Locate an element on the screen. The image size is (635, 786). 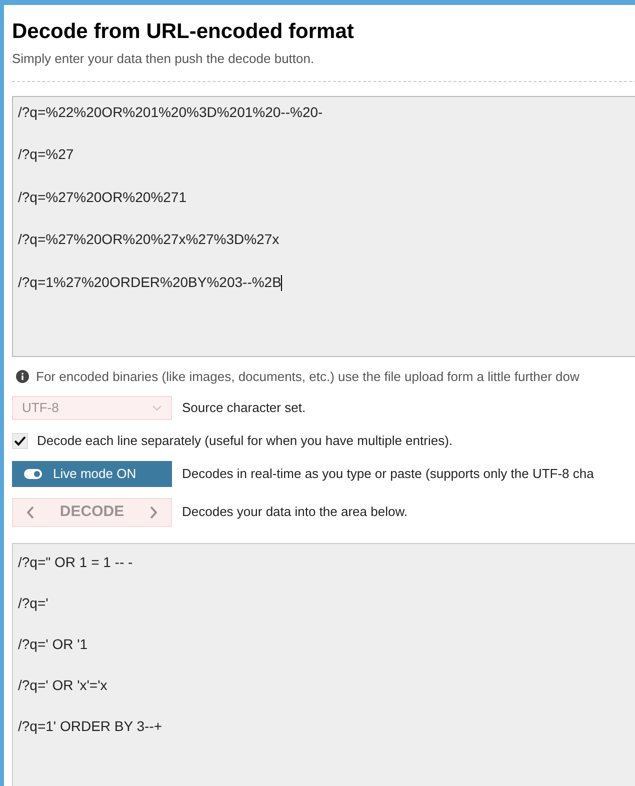
line-checkbox is located at coordinates (20, 440).